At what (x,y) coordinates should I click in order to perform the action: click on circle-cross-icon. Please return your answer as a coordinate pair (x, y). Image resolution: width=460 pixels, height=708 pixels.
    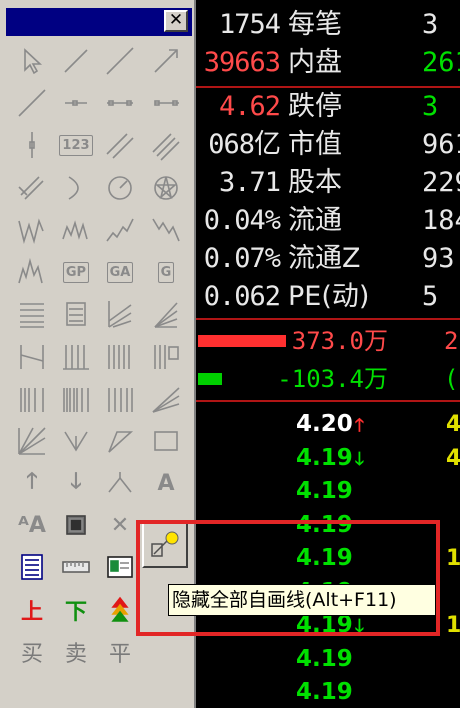
    Looking at the image, I should click on (166, 187).